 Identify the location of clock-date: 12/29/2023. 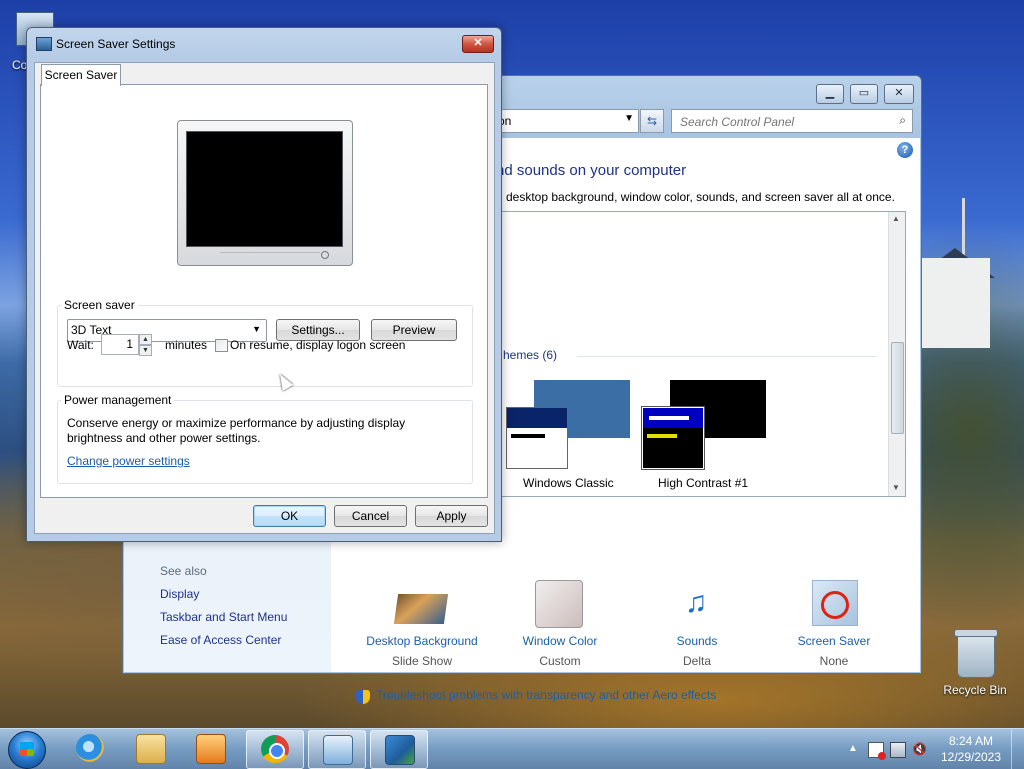
(971, 757).